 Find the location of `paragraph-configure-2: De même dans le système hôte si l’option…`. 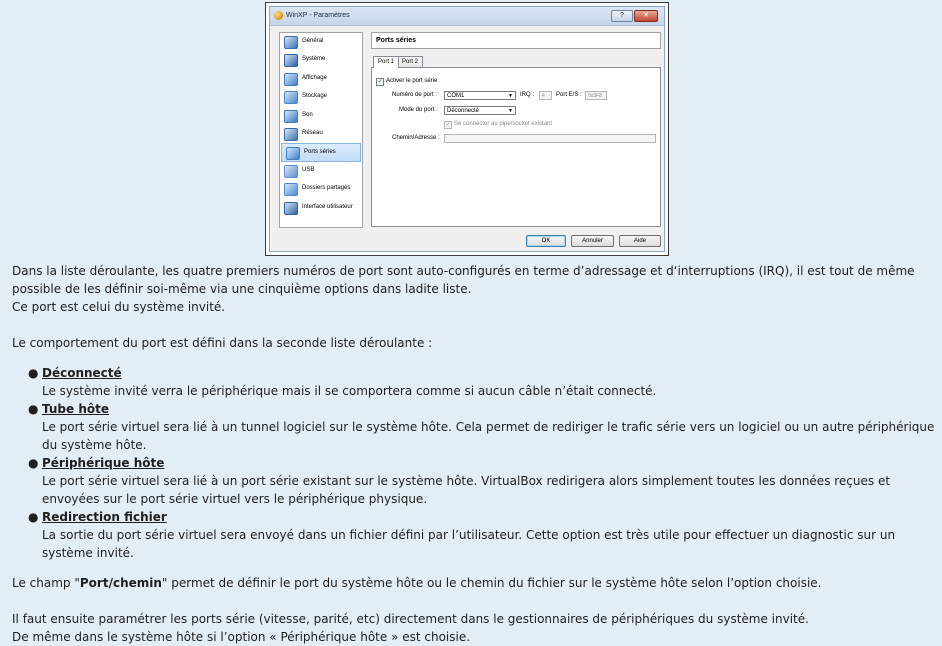

paragraph-configure-2: De même dans le système hôte si l’option… is located at coordinates (241, 637).